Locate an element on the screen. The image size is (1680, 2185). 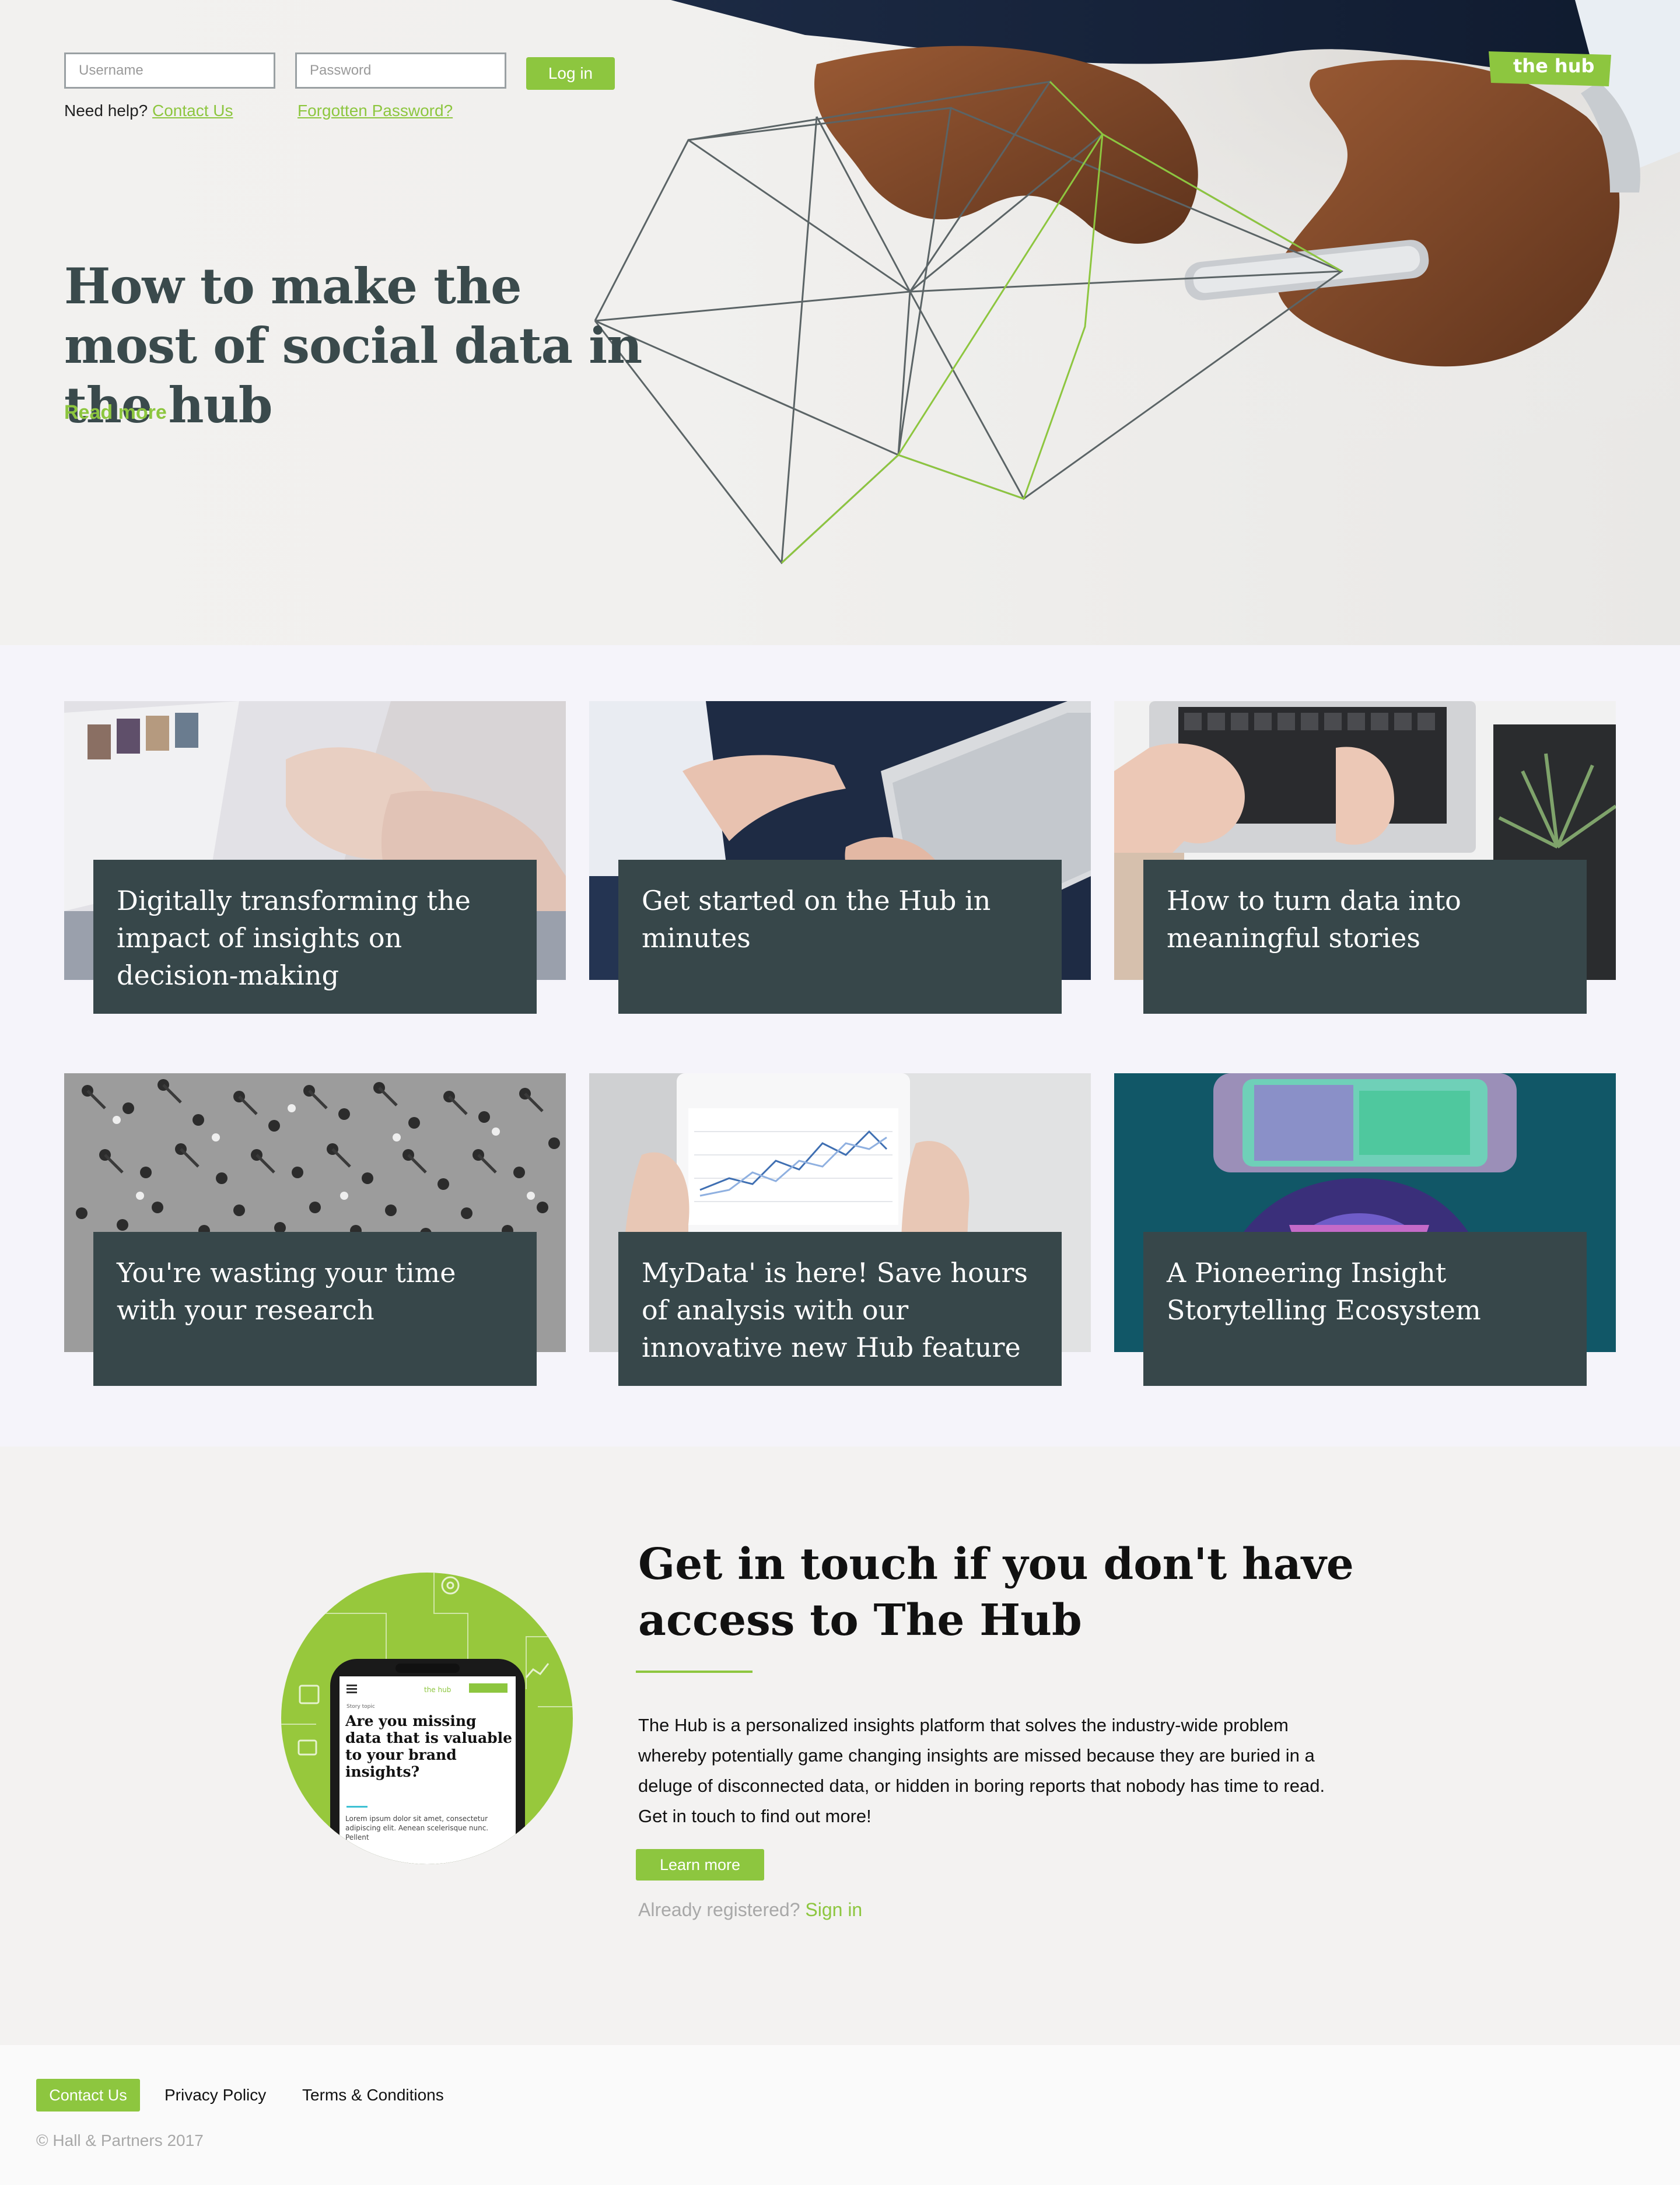
sign-in-link: Sign in is located at coordinates (834, 1909).